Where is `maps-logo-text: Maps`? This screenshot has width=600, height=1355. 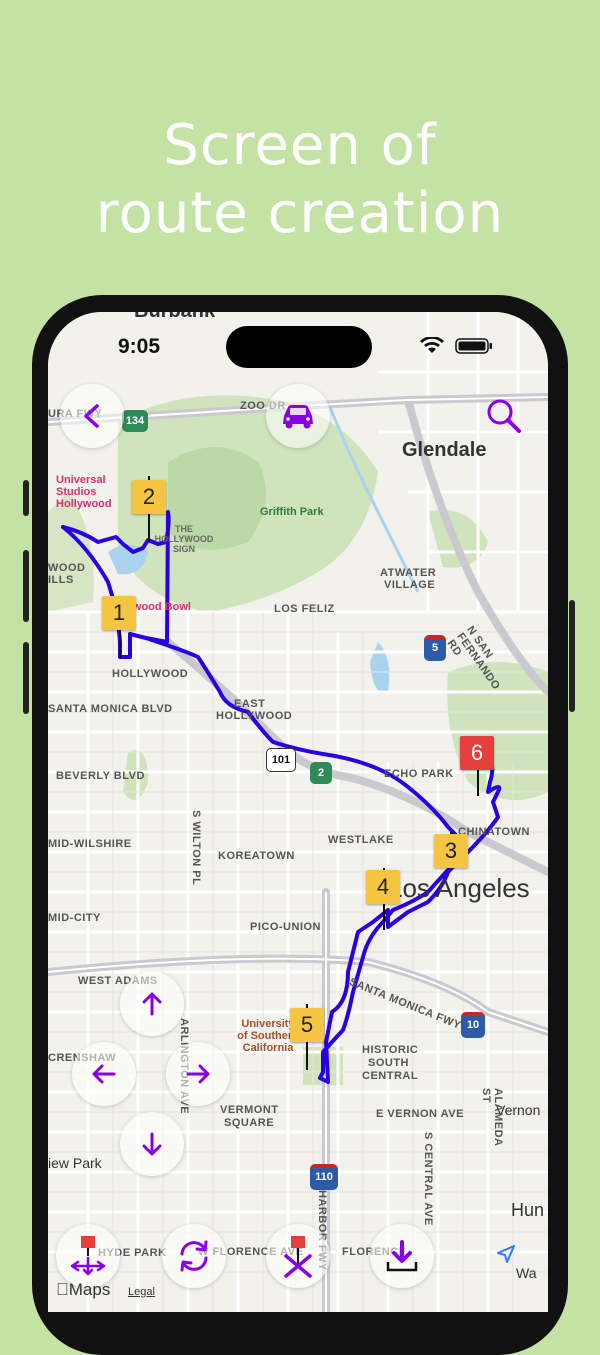 maps-logo-text: Maps is located at coordinates (83, 1289).